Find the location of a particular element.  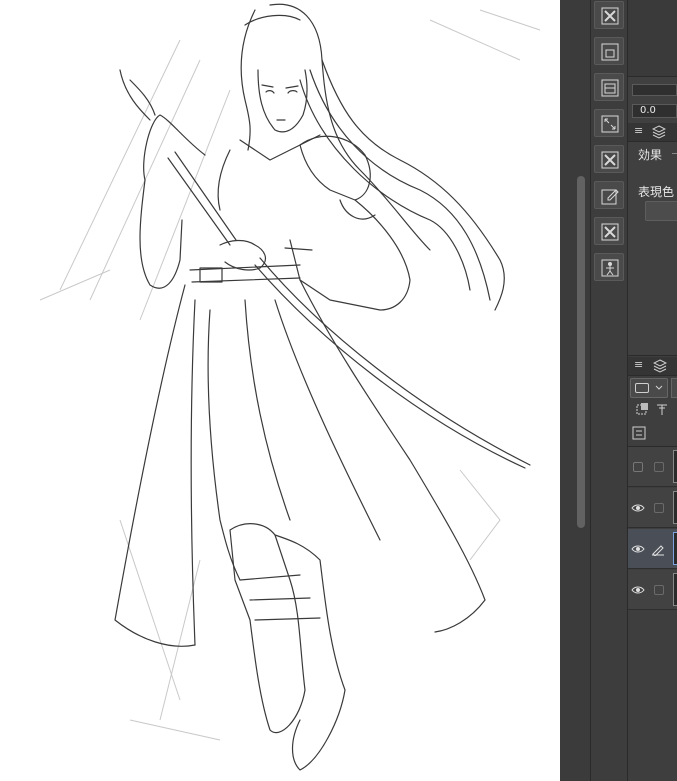

expression-color-label: 表現色 is located at coordinates (656, 192).